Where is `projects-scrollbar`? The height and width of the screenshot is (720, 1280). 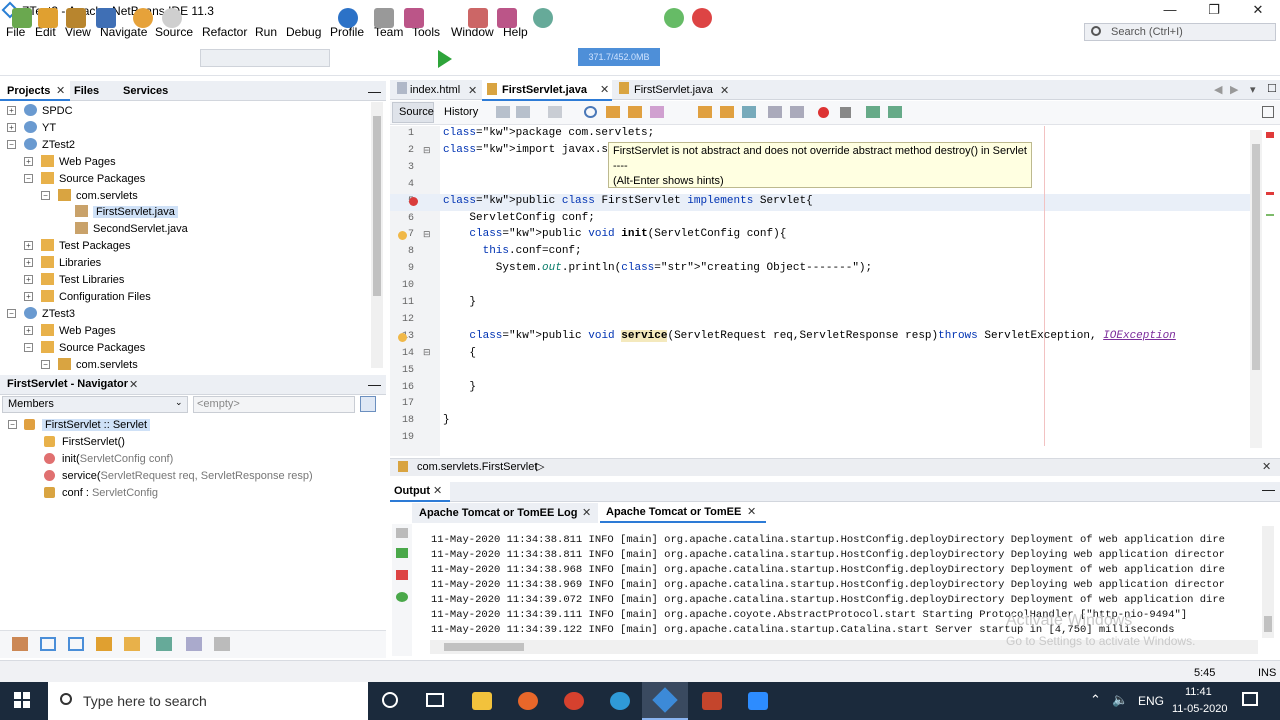 projects-scrollbar is located at coordinates (377, 235).